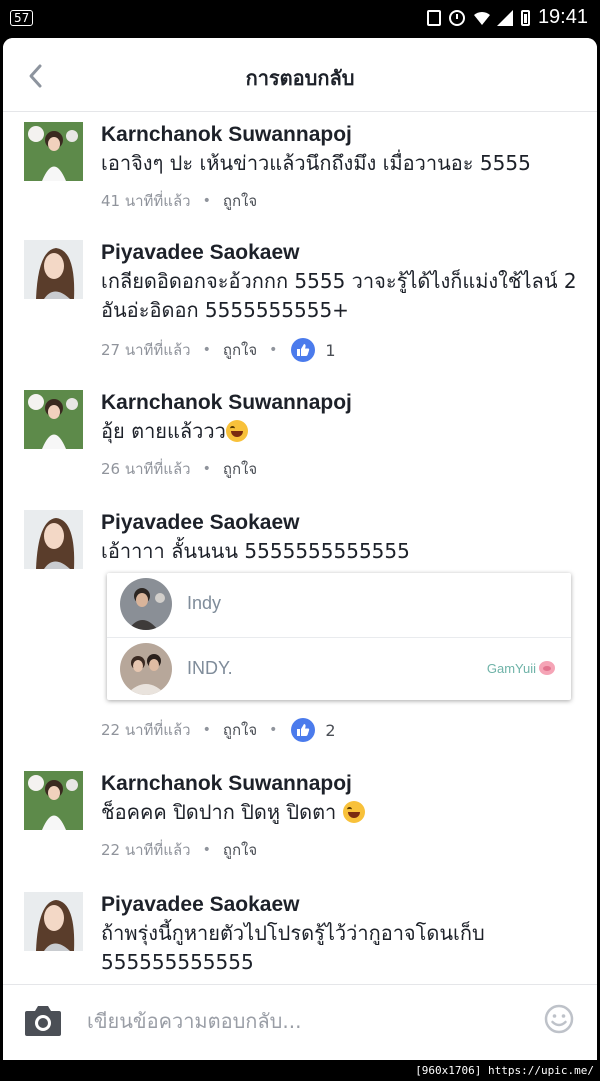  Describe the element at coordinates (481, 18) in the screenshot. I see `wifi-icon` at that location.